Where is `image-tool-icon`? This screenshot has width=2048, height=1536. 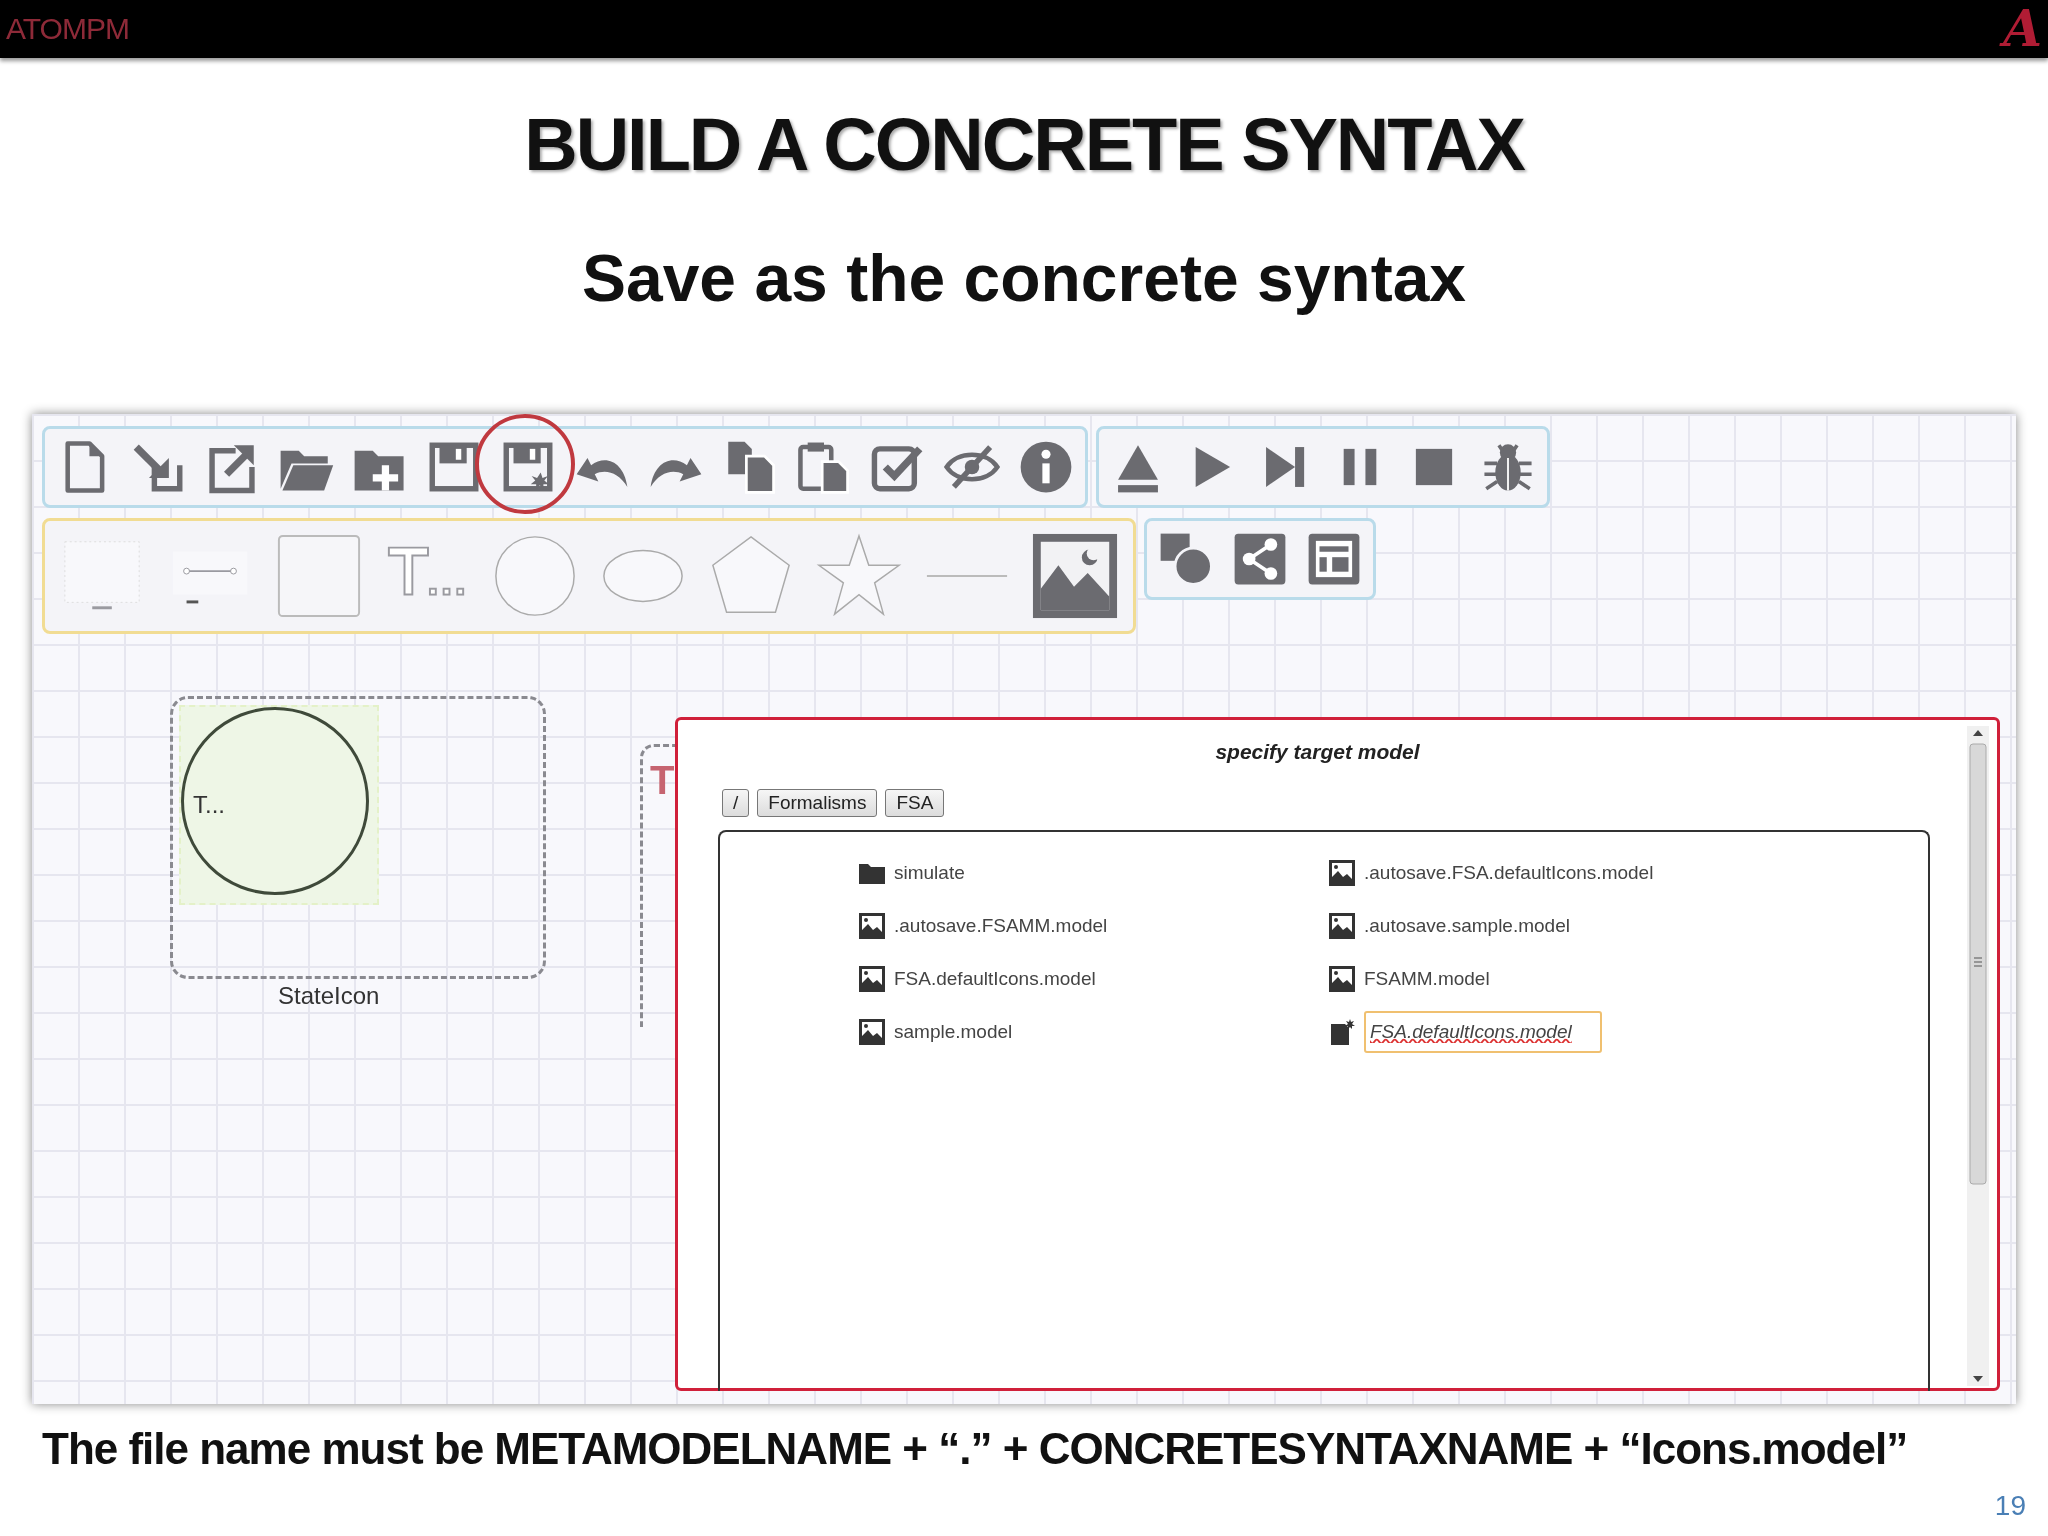
image-tool-icon is located at coordinates (1075, 576).